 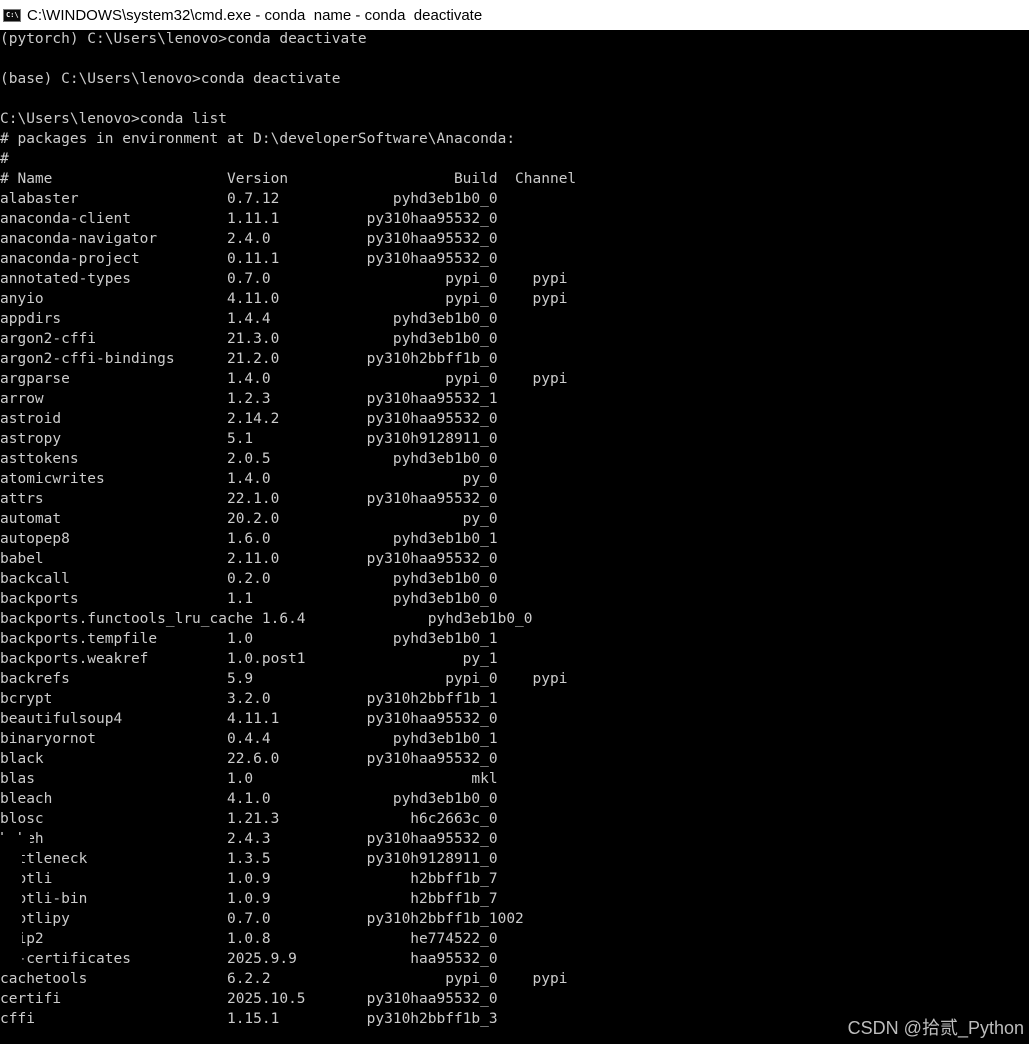 I want to click on console-line: brotli-bin 1.0.9 h2bbff1b_7, so click(x=249, y=899).